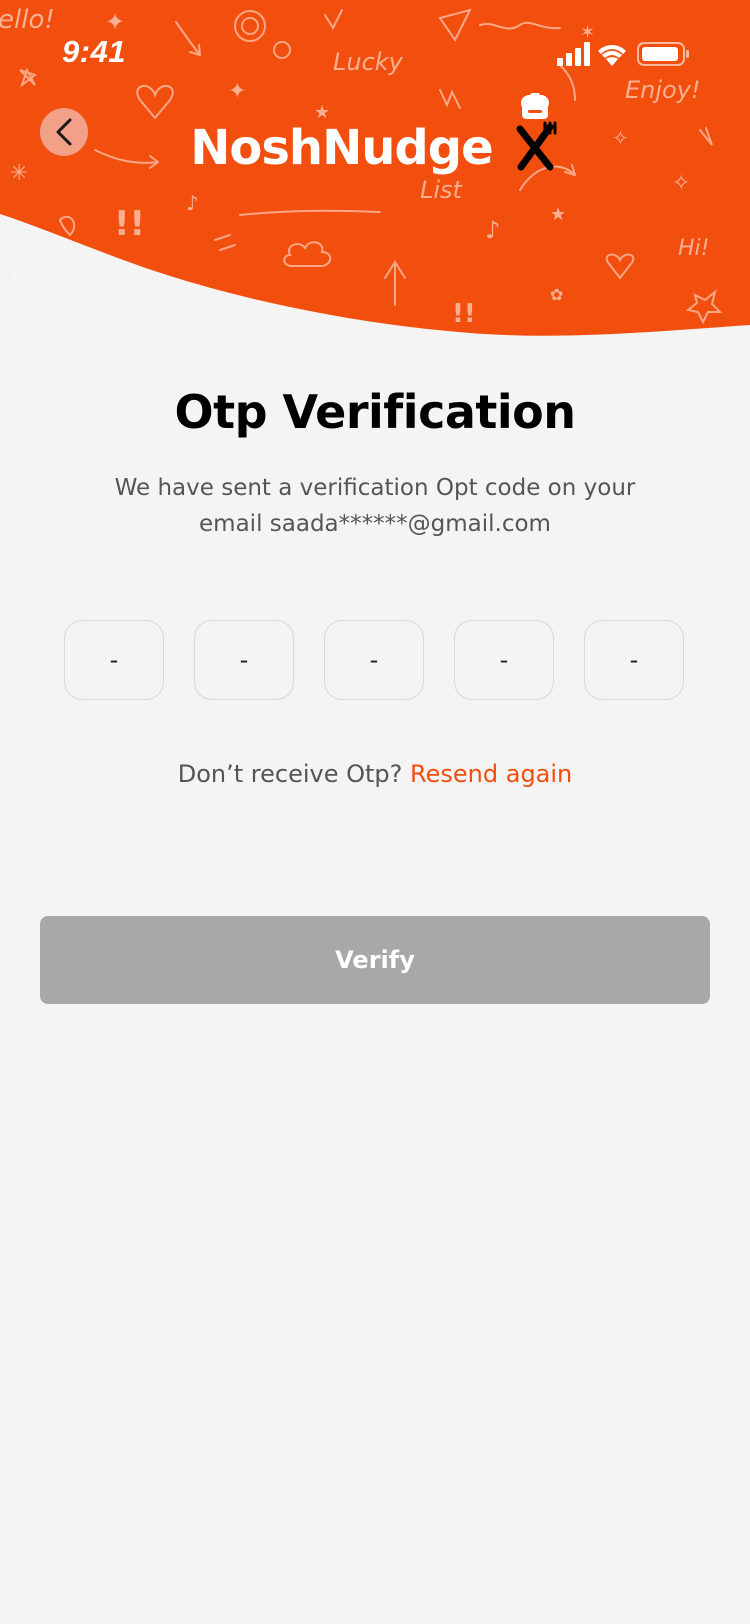 This screenshot has width=750, height=1624. Describe the element at coordinates (693, 248) in the screenshot. I see `svg-text: Hi!` at that location.